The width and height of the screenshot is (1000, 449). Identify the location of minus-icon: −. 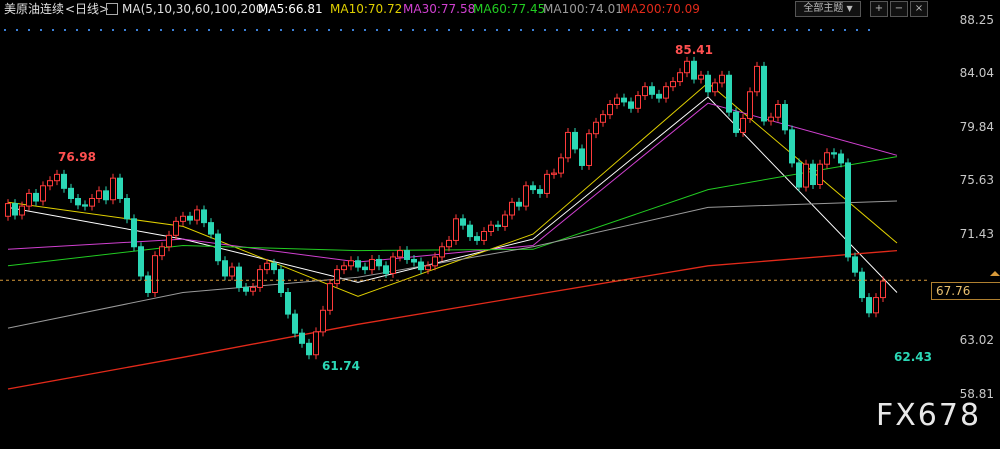
(899, 8).